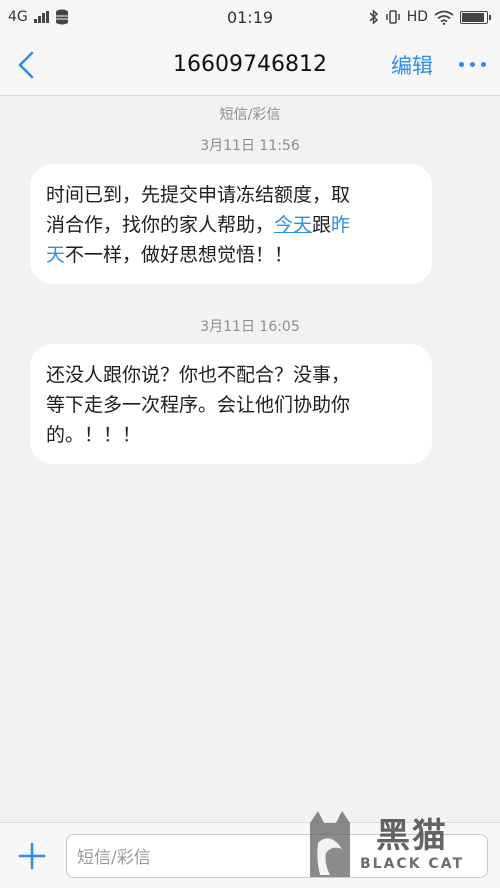  Describe the element at coordinates (26, 64) in the screenshot. I see `chevron-left-icon` at that location.